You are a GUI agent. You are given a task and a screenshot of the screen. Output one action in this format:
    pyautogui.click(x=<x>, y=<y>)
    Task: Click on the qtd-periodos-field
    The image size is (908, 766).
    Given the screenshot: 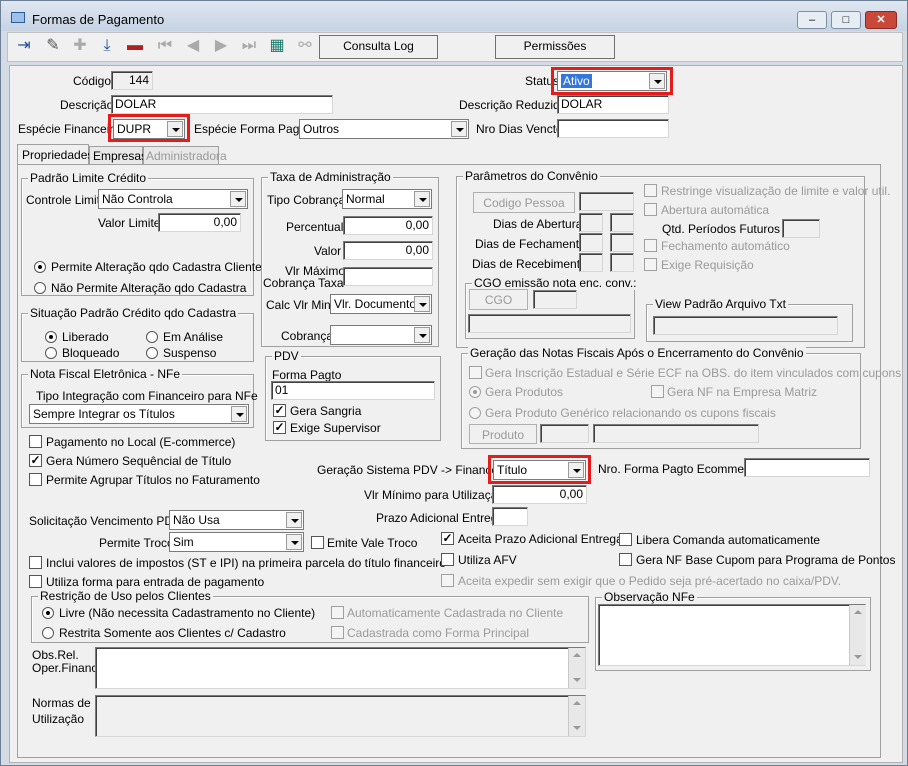 What is the action you would take?
    pyautogui.click(x=801, y=228)
    